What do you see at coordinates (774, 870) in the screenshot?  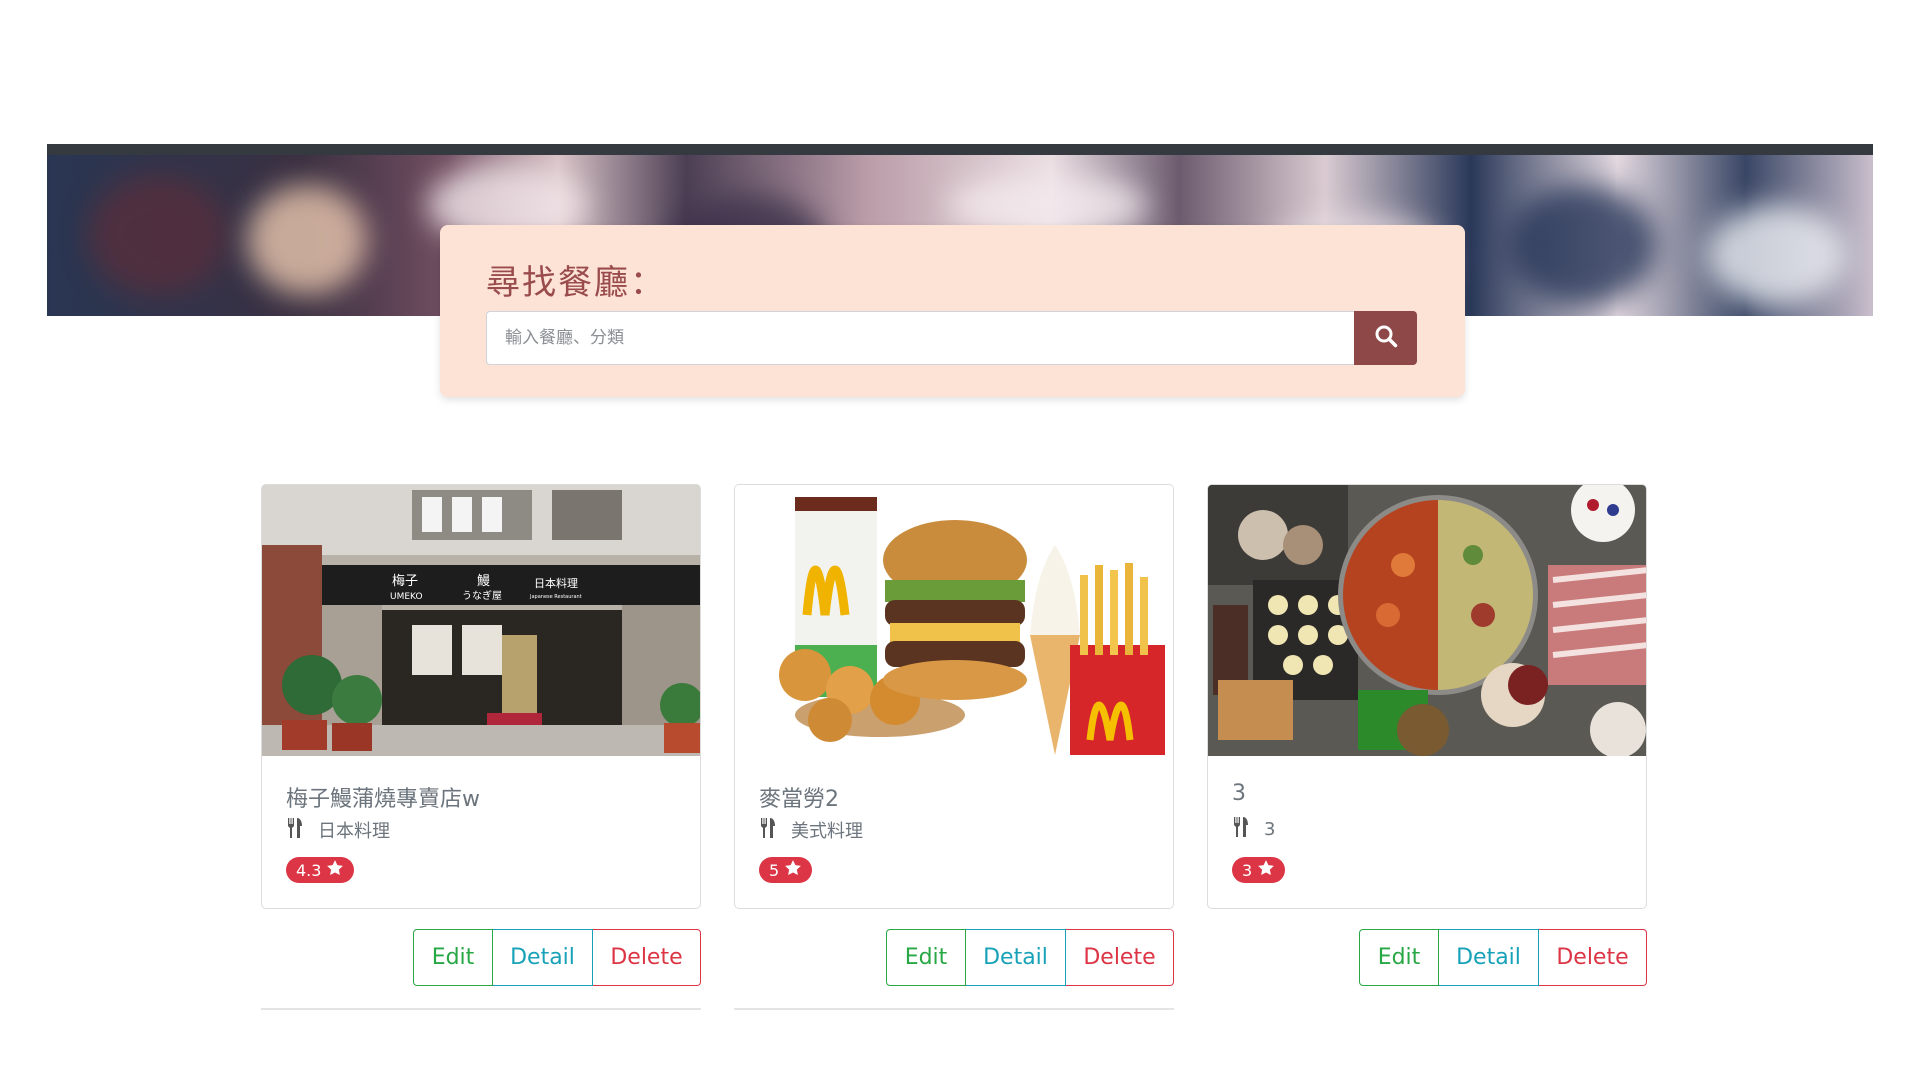 I see `rating-value: 5` at bounding box center [774, 870].